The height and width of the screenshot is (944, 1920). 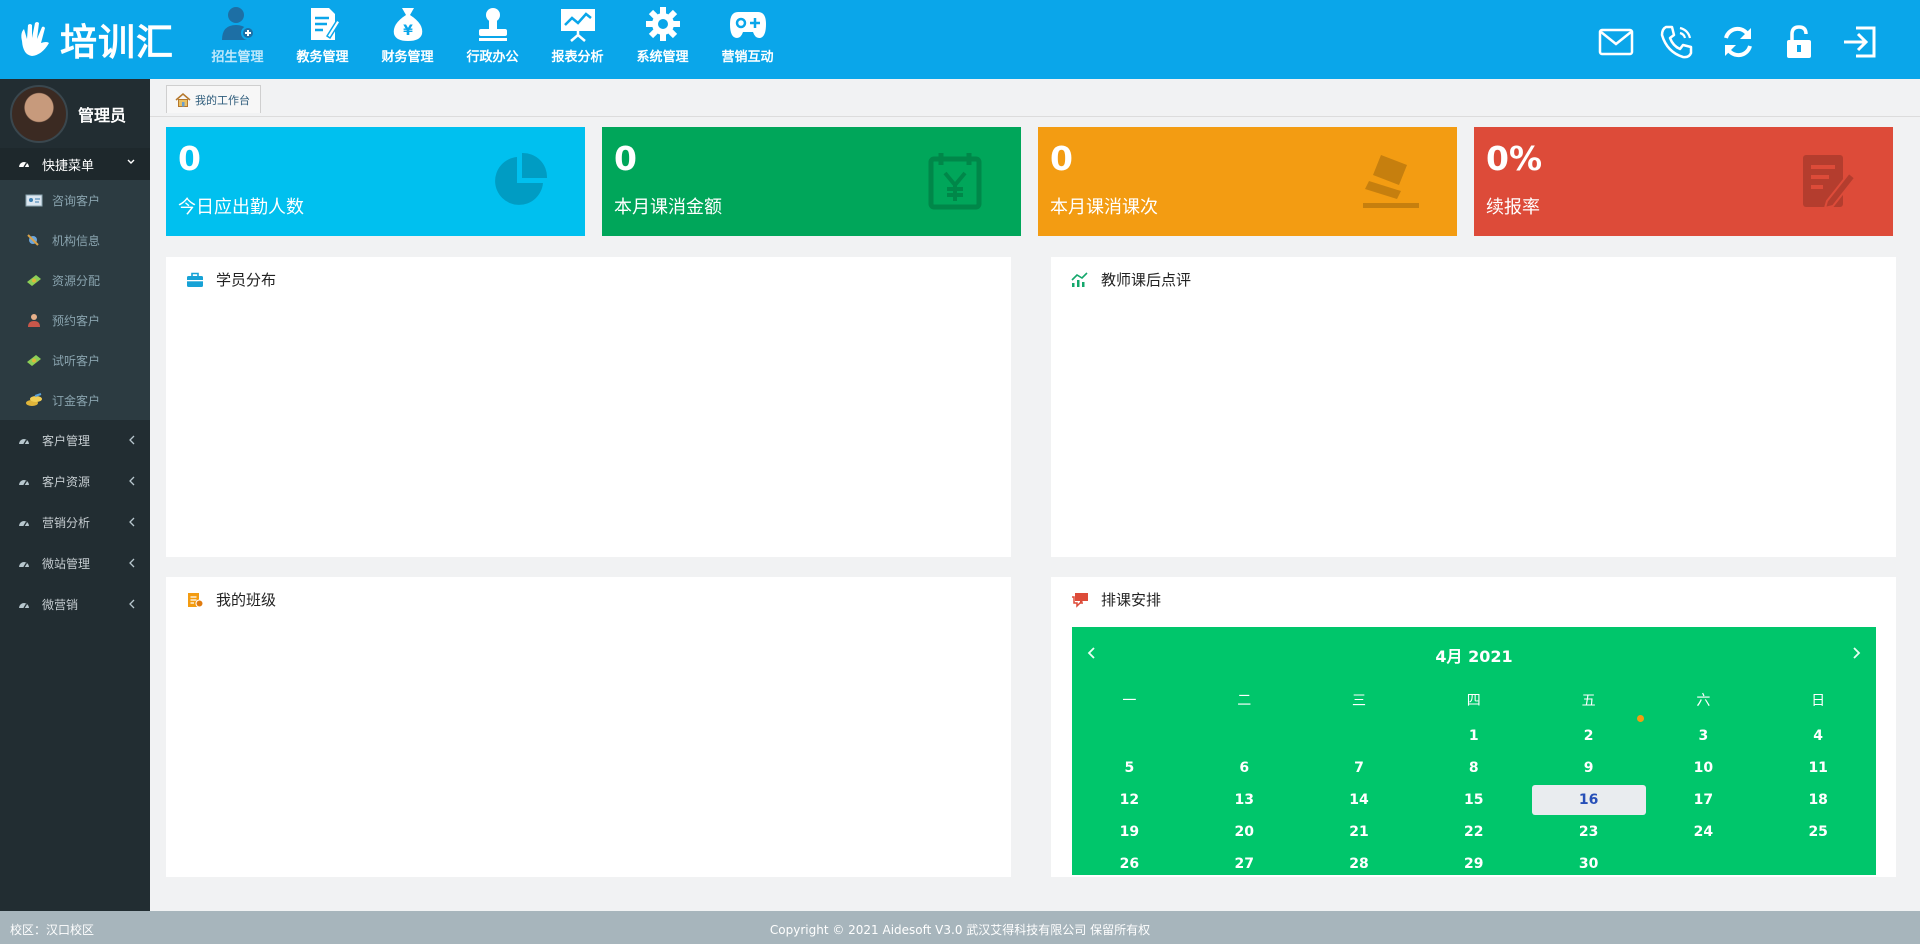 I want to click on calendar-day-number: 26, so click(x=1129, y=864).